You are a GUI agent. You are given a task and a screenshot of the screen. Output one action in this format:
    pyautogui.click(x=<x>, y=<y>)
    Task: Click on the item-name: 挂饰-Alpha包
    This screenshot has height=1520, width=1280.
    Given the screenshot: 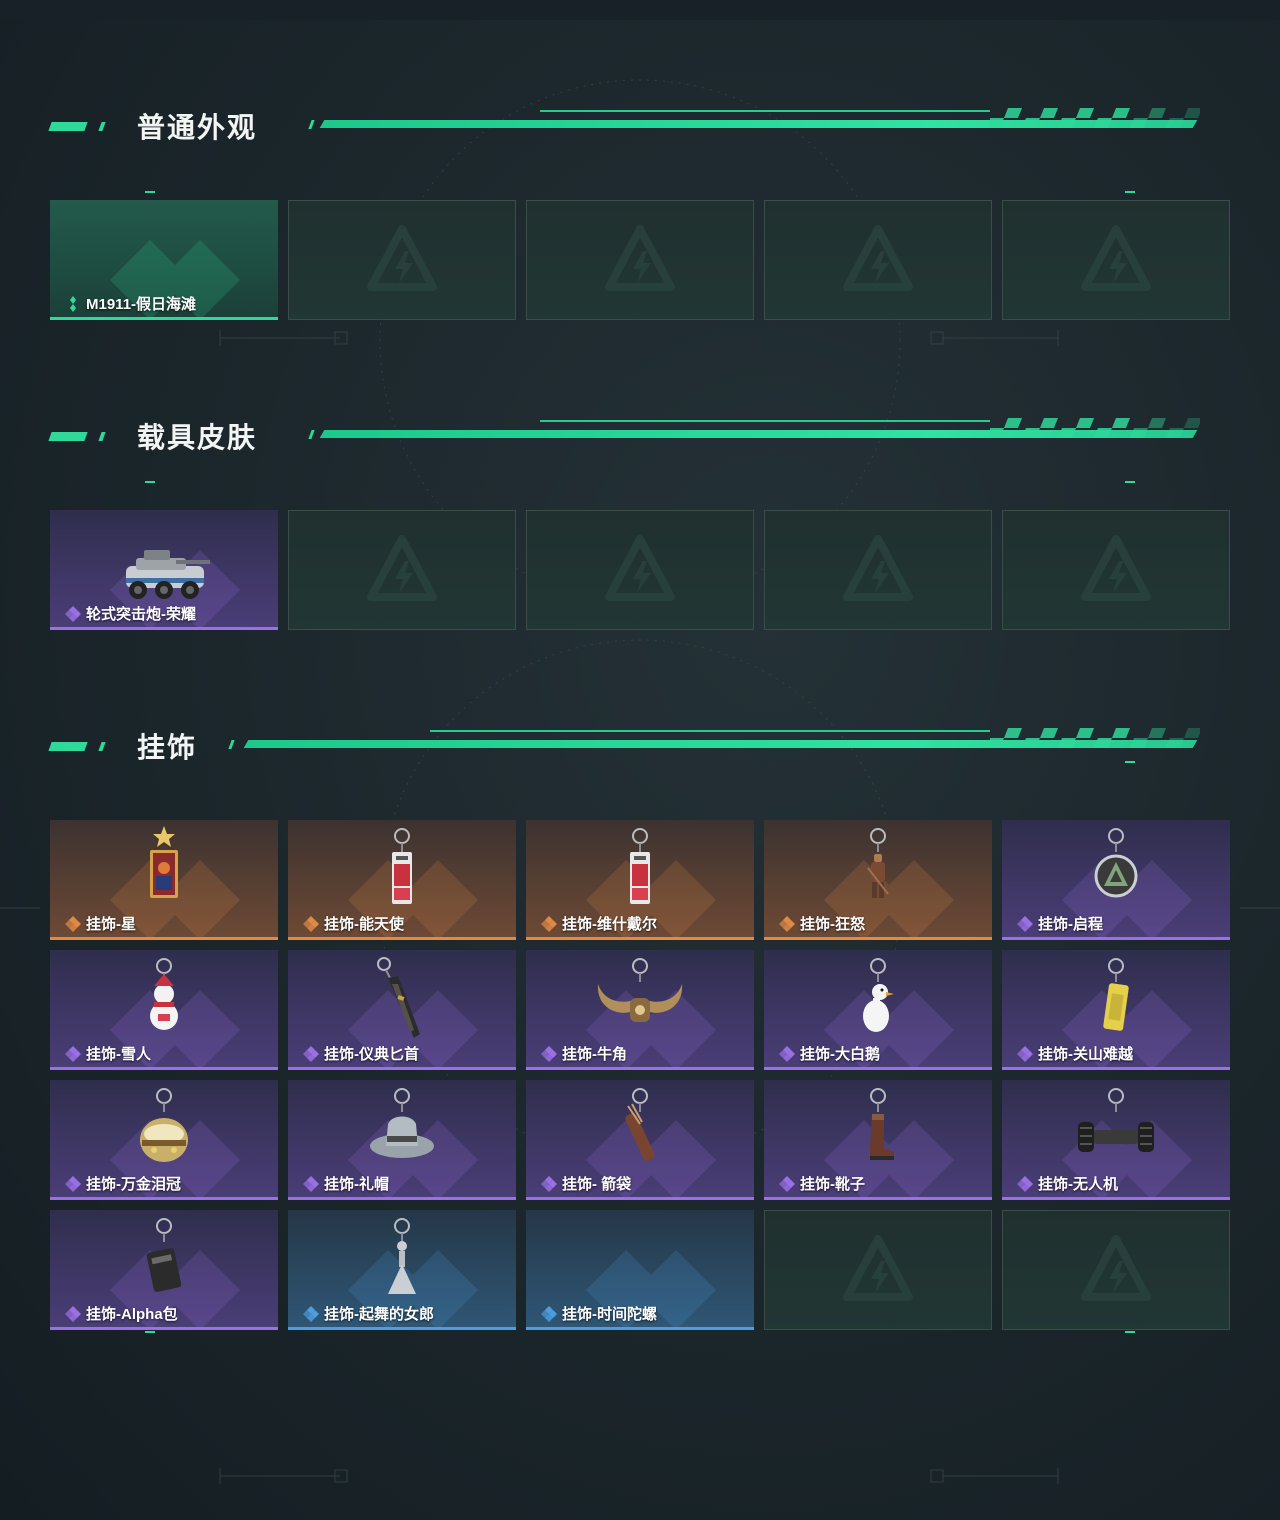 What is the action you would take?
    pyautogui.click(x=132, y=1314)
    